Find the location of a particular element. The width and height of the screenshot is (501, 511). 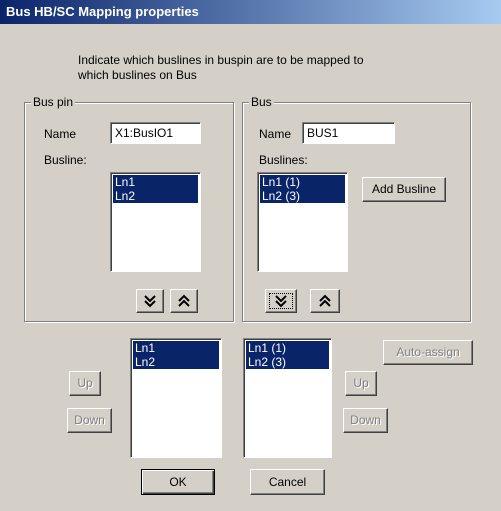

title-bar: Bus HB/SC Mapping properties is located at coordinates (250, 12).